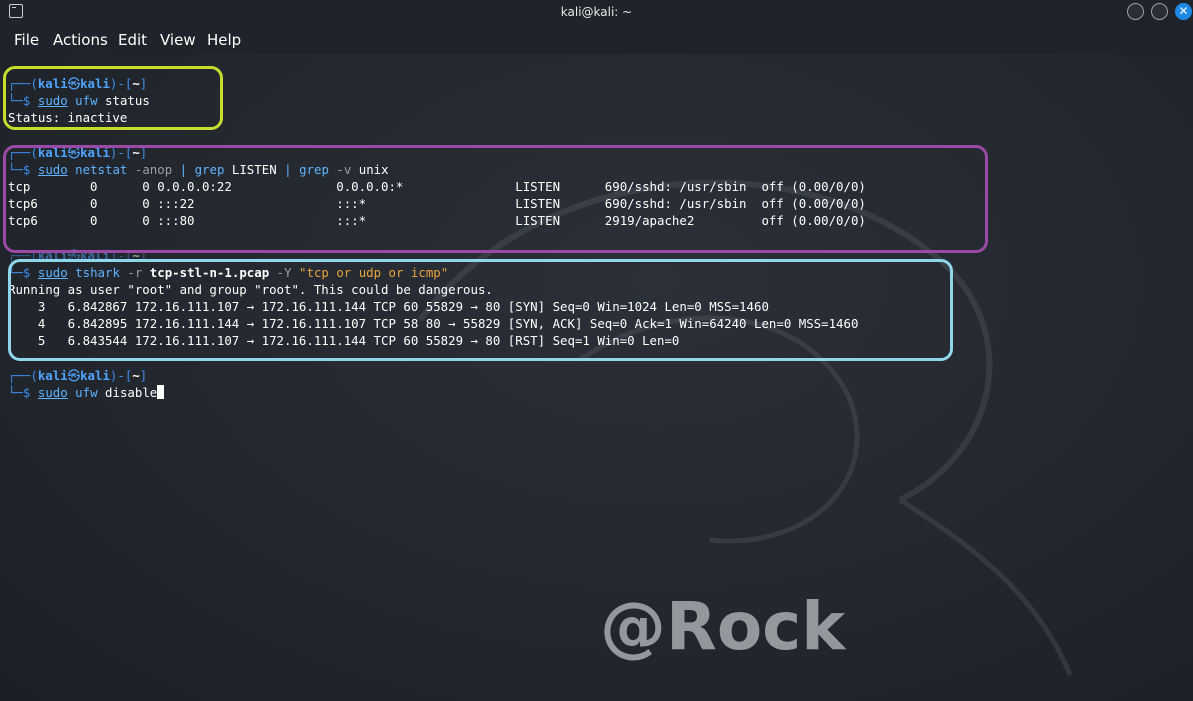 Image resolution: width=1193 pixels, height=701 pixels. I want to click on menu-view: View, so click(178, 40).